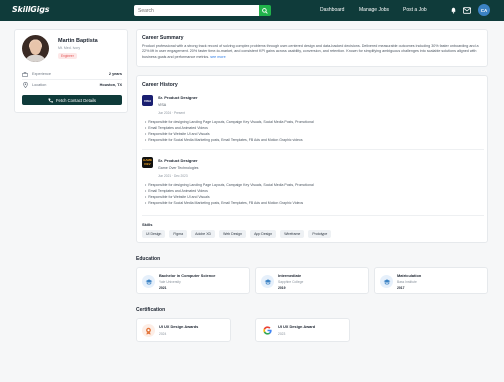  What do you see at coordinates (162, 105) in the screenshot?
I see `job-company: VISA` at bounding box center [162, 105].